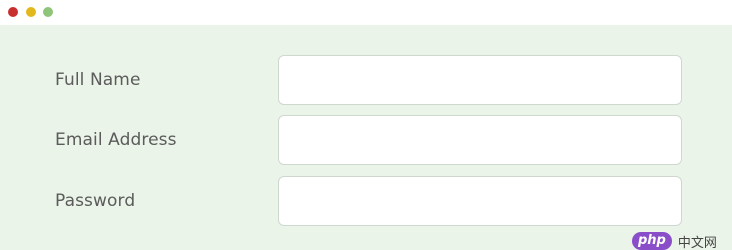 The height and width of the screenshot is (250, 732). I want to click on full-name-input, so click(480, 80).